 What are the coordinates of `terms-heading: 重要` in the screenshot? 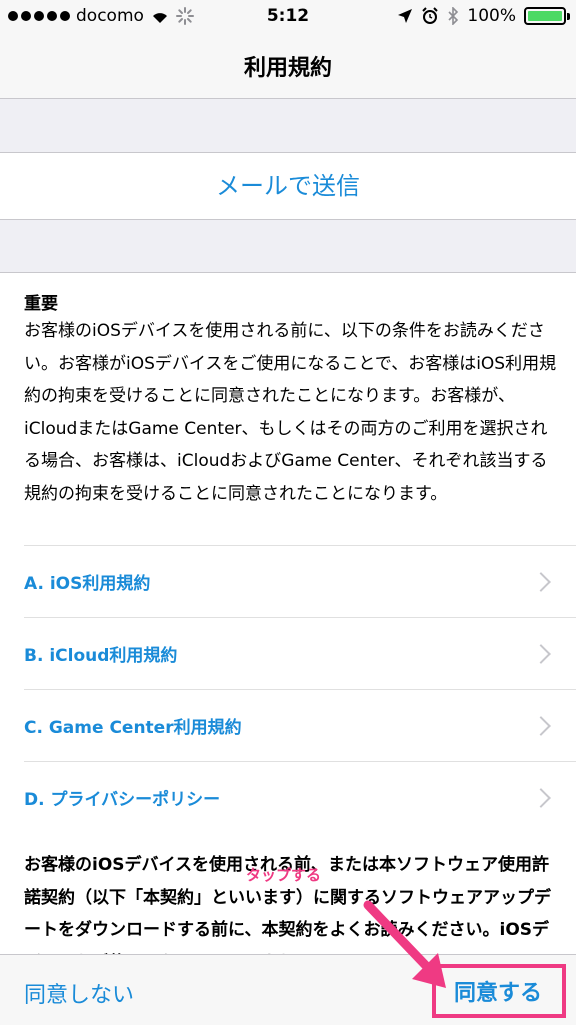 It's located at (41, 304).